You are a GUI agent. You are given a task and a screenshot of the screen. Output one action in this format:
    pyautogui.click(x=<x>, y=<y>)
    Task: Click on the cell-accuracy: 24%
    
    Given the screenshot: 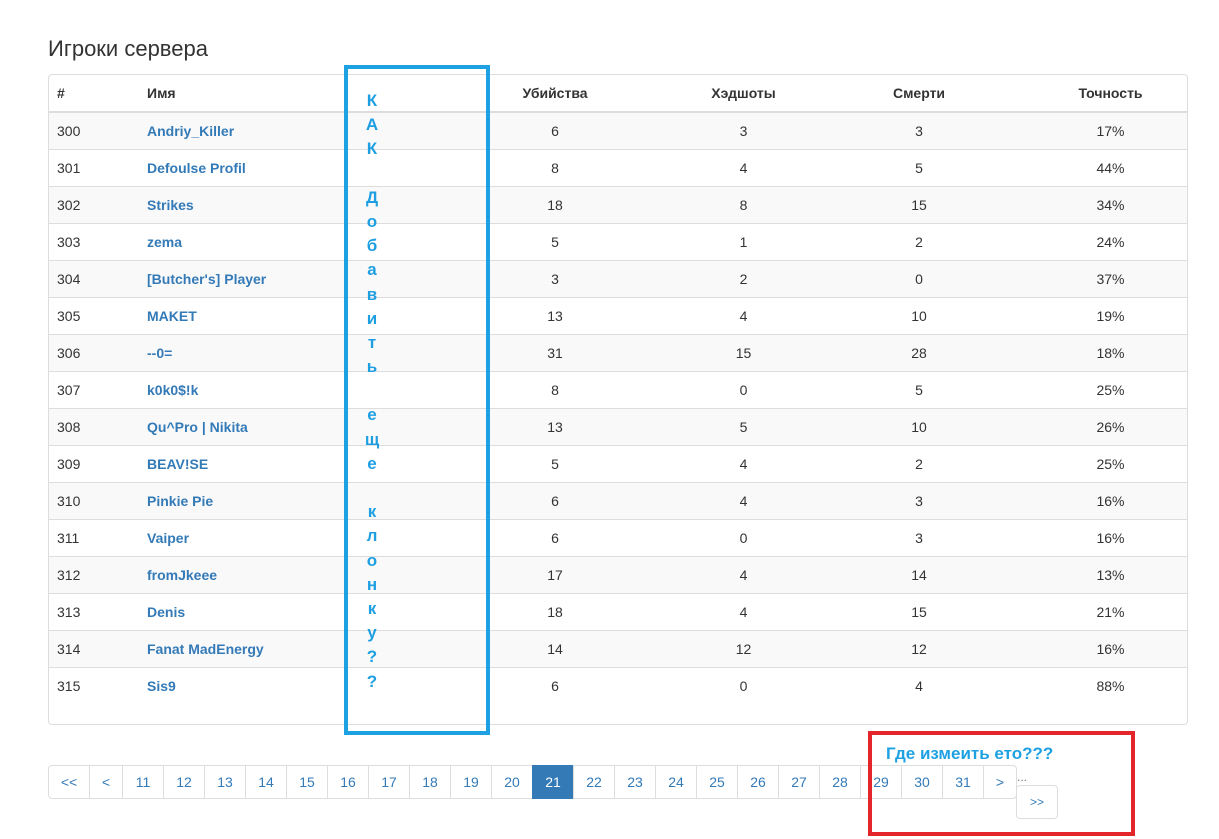 What is the action you would take?
    pyautogui.click(x=1109, y=241)
    